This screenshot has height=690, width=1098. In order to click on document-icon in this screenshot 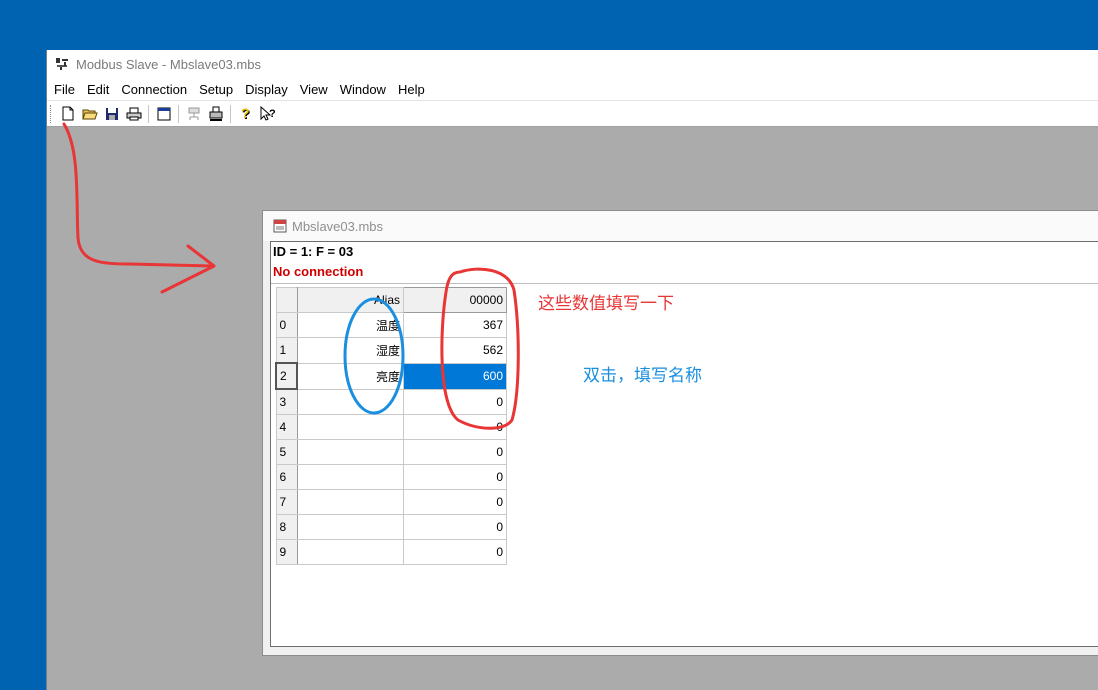, I will do `click(280, 226)`.